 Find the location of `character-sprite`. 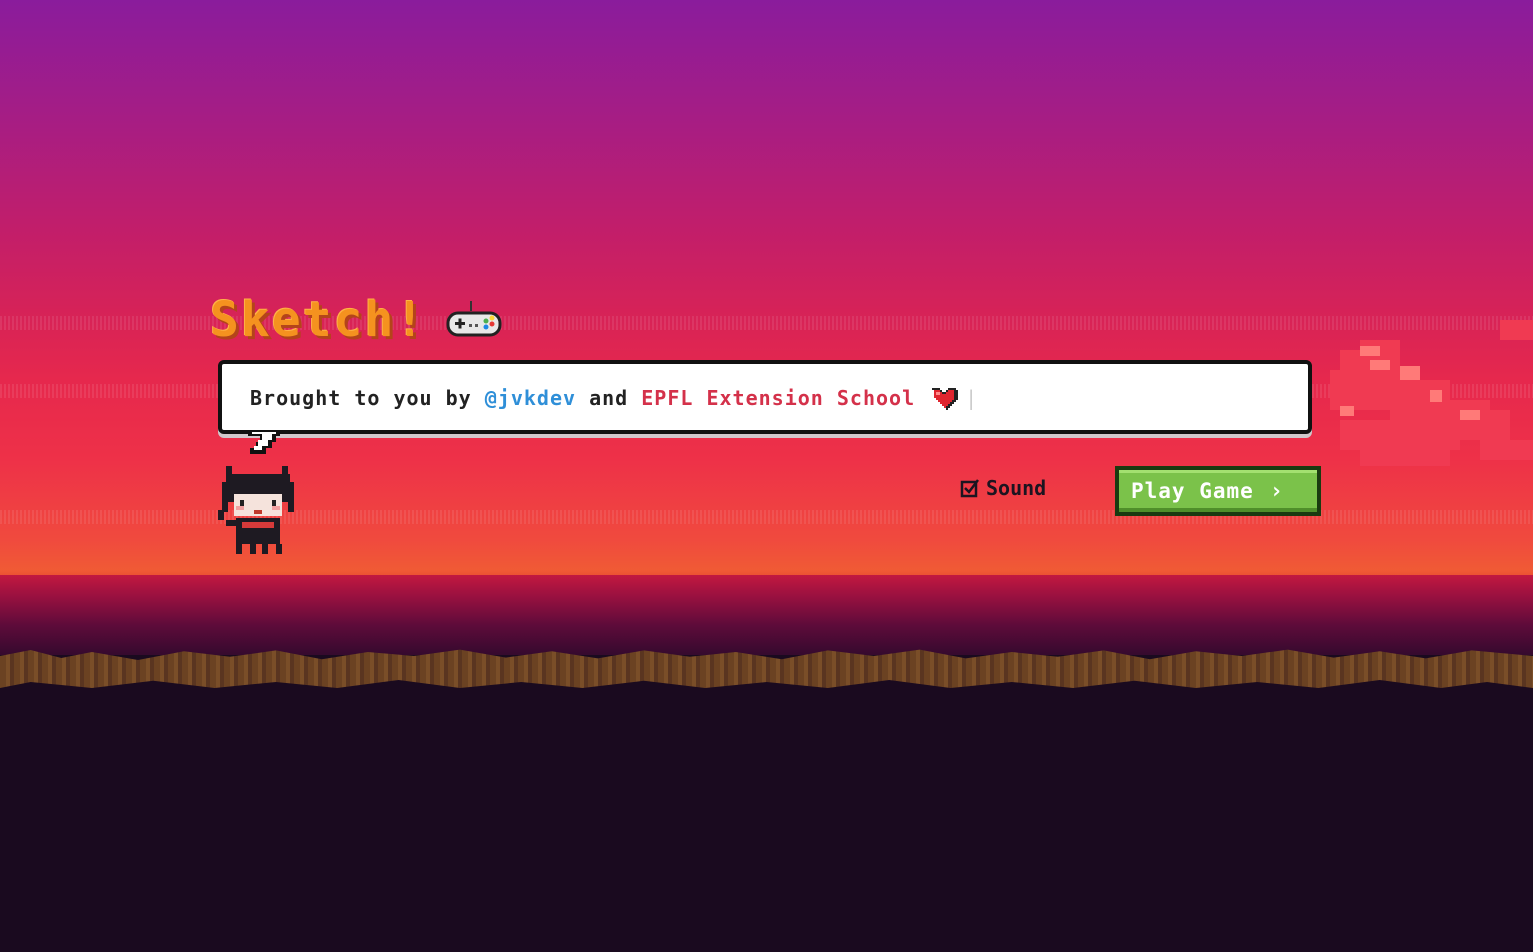

character-sprite is located at coordinates (256, 510).